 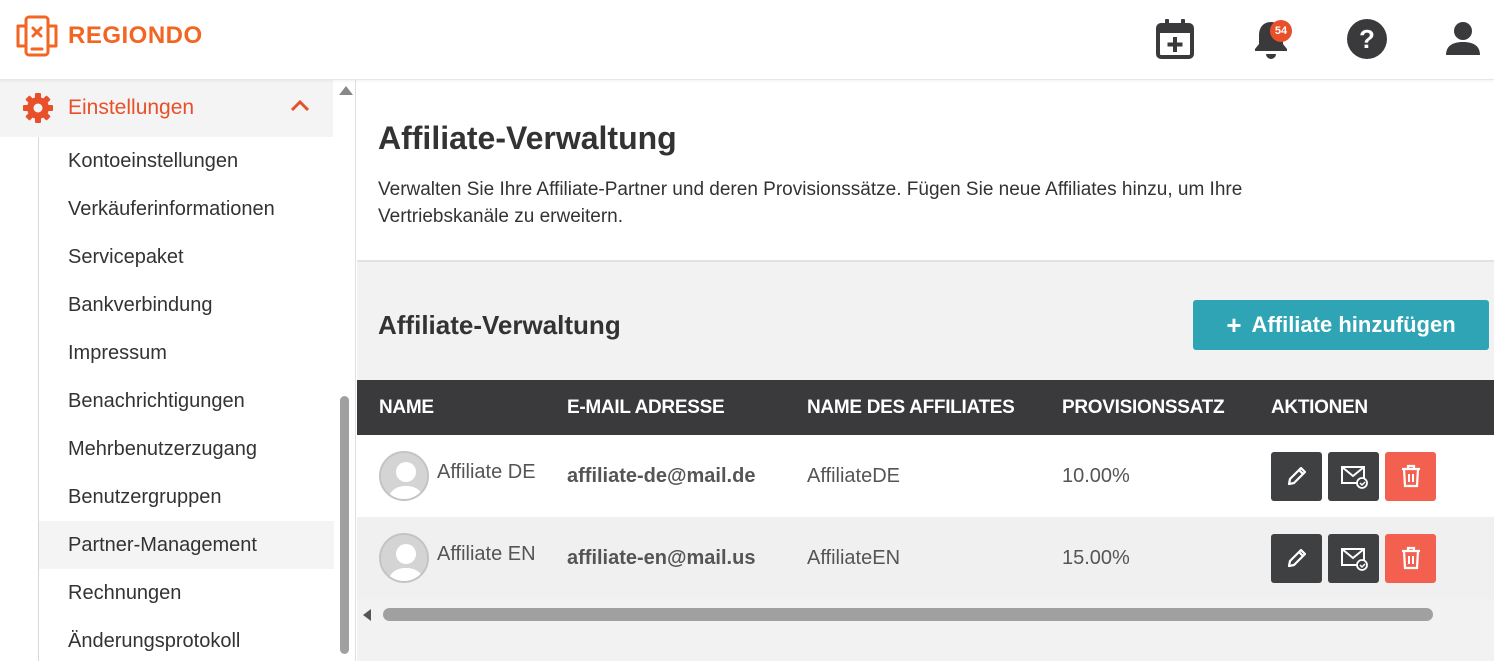 I want to click on section-title: Affiliate-Verwaltung, so click(x=499, y=325).